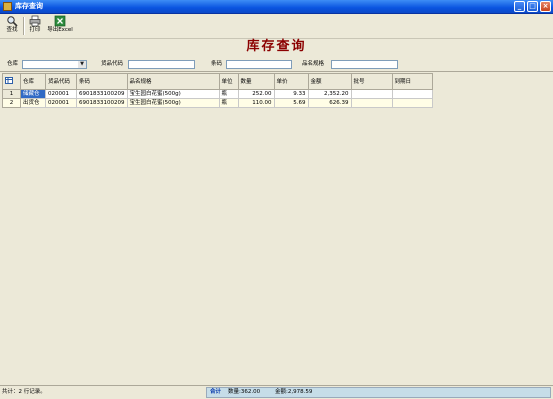 This screenshot has height=399, width=553. What do you see at coordinates (33, 103) in the screenshot?
I see `cell-warehouse: 出货仓` at bounding box center [33, 103].